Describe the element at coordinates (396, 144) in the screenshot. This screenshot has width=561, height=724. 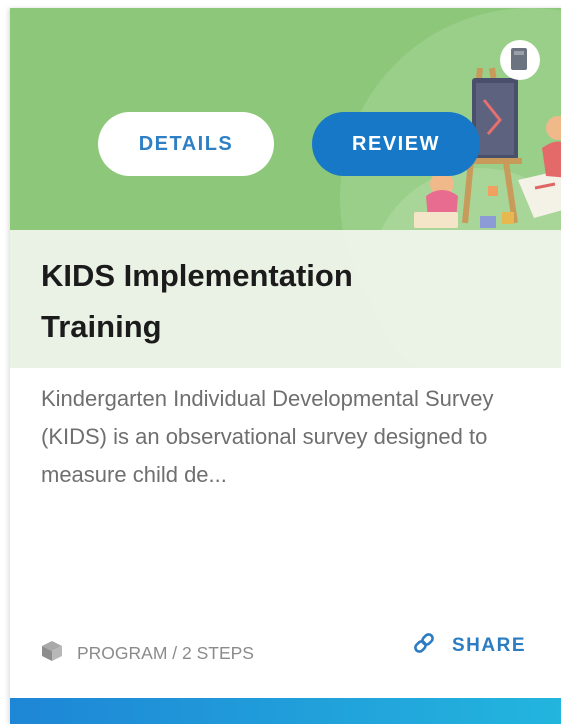
I see `review-button: REVIEW` at that location.